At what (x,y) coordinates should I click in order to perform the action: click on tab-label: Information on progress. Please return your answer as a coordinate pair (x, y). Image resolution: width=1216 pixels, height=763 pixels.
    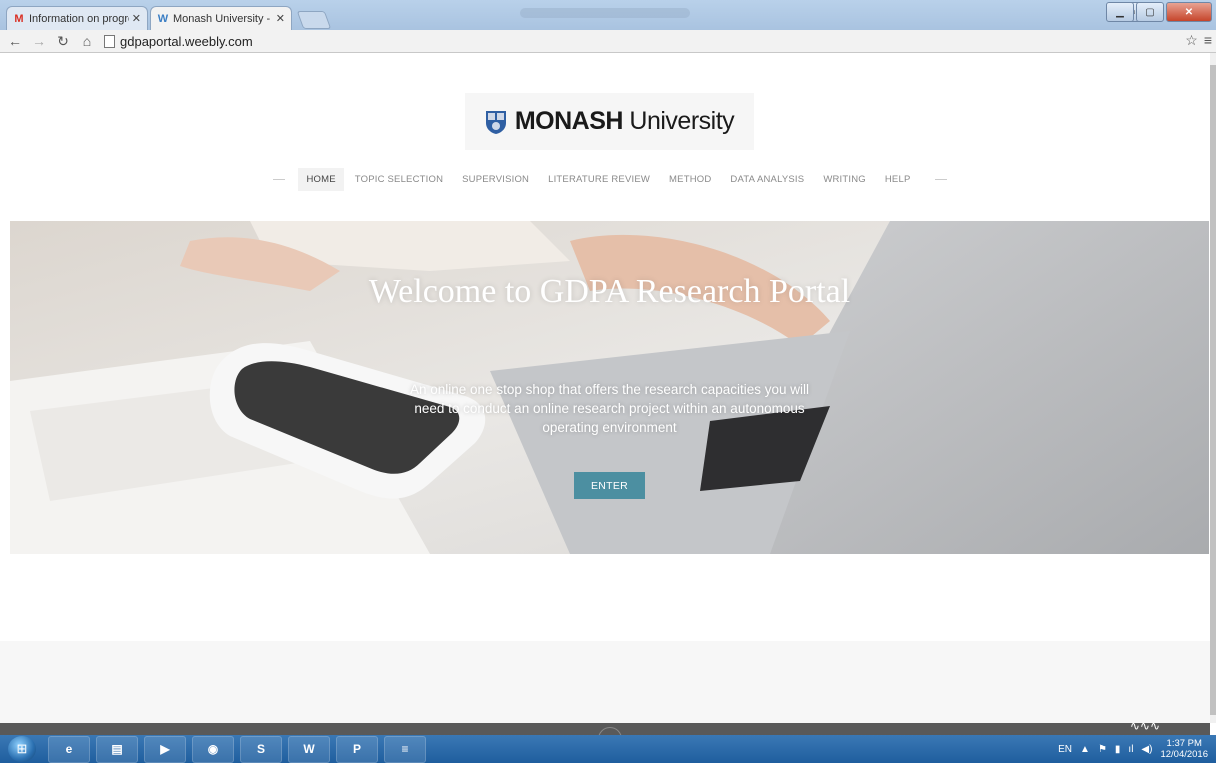
    Looking at the image, I should click on (79, 18).